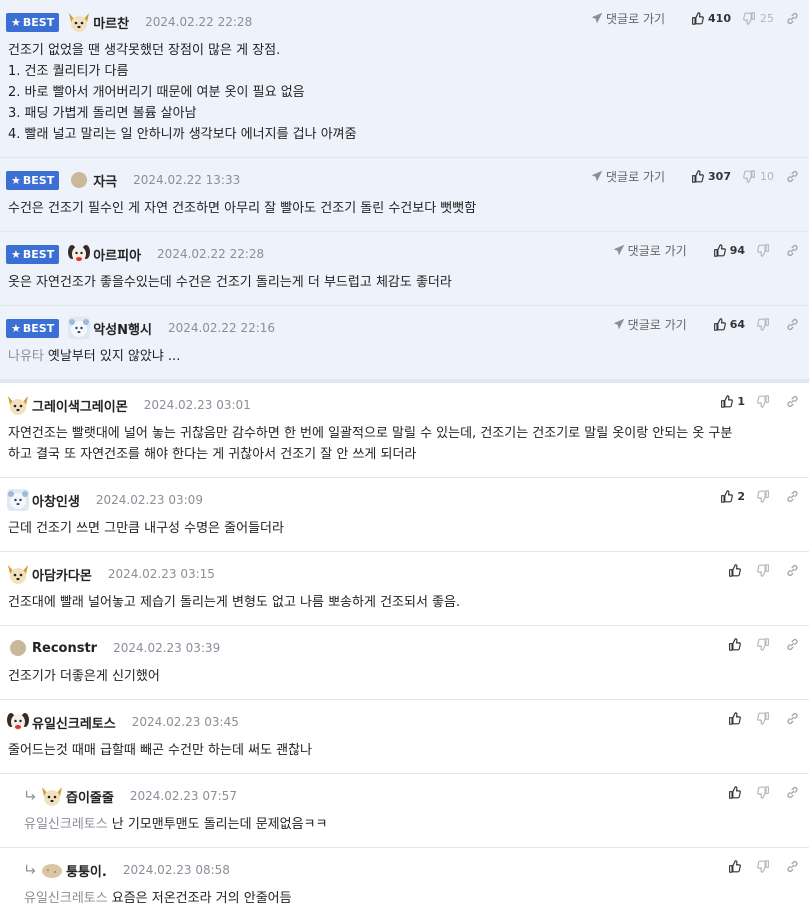  What do you see at coordinates (753, 496) in the screenshot?
I see `comment-actions: 2` at bounding box center [753, 496].